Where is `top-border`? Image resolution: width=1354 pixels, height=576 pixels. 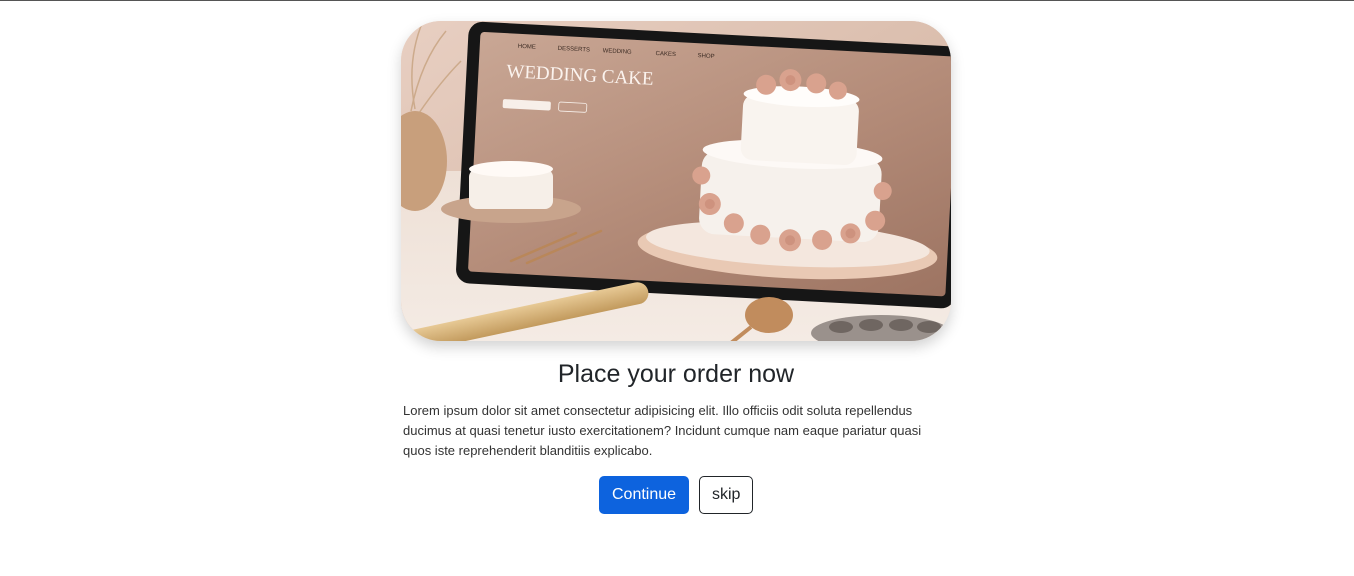
top-border is located at coordinates (677, 0).